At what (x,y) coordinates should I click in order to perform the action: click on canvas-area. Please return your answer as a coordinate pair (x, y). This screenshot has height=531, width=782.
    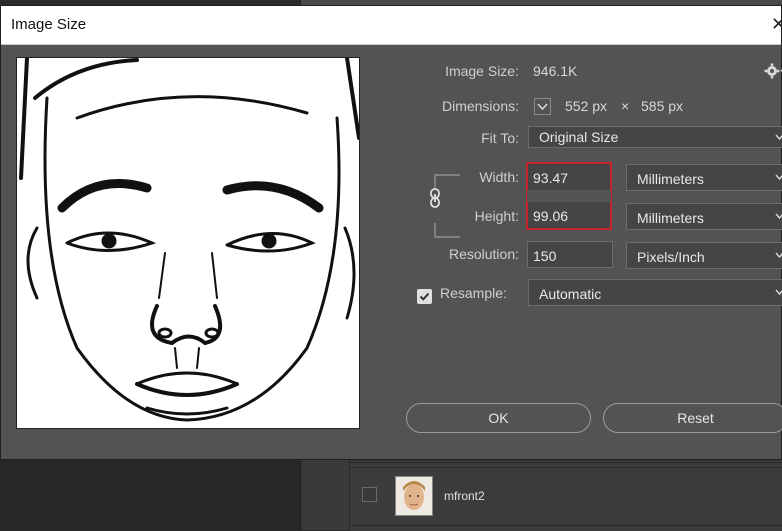
    Looking at the image, I should click on (150, 494).